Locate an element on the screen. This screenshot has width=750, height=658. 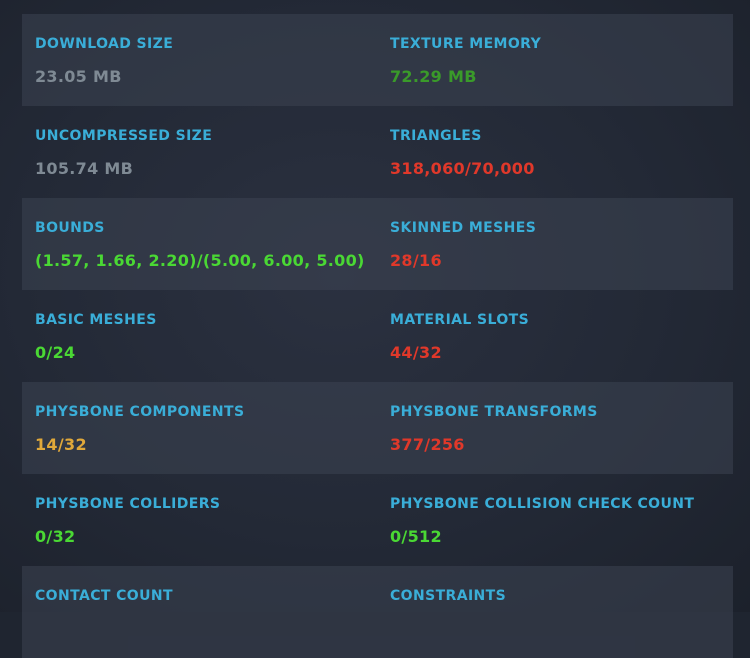
stat-physbone-collision-check-count: PHYSBONE COLLISION CHECK COUNT 0/512 is located at coordinates (560, 520).